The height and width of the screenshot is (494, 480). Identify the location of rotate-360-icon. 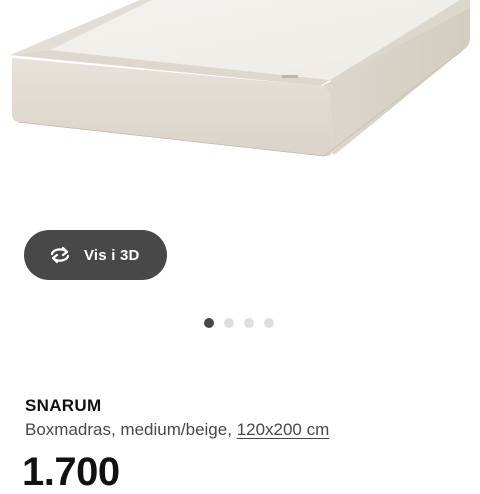
(60, 255).